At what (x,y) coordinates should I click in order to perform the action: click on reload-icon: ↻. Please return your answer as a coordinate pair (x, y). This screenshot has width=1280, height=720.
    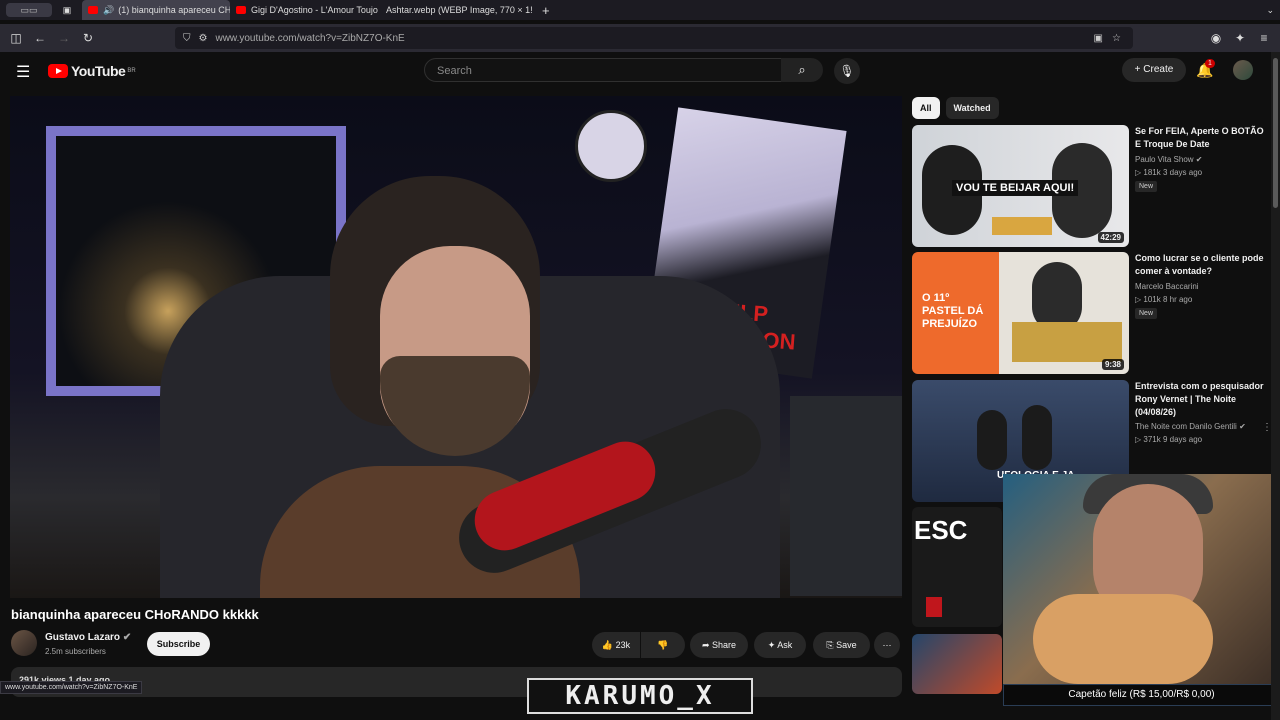
    Looking at the image, I should click on (88, 38).